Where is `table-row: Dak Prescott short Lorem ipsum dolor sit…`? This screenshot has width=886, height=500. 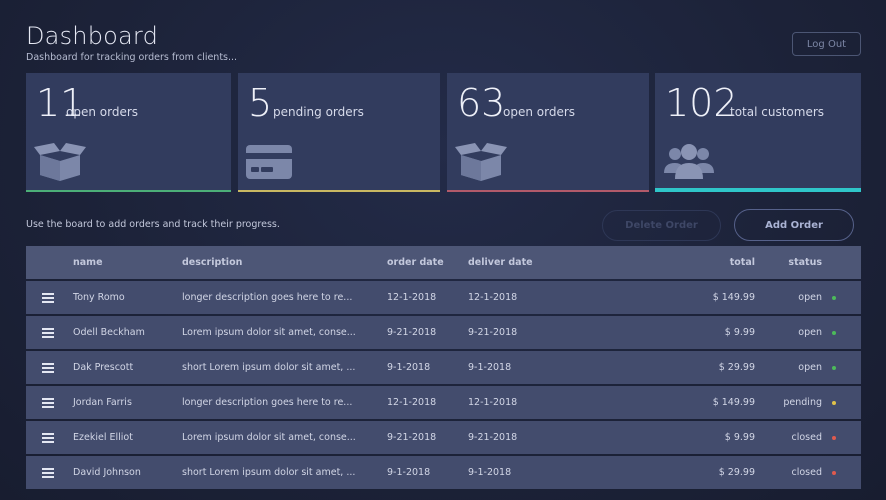
table-row: Dak Prescott short Lorem ipsum dolor sit… is located at coordinates (443, 367).